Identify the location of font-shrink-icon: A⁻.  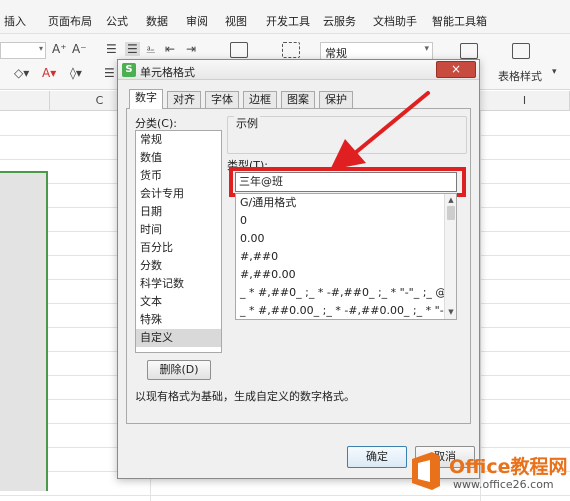
(79, 49).